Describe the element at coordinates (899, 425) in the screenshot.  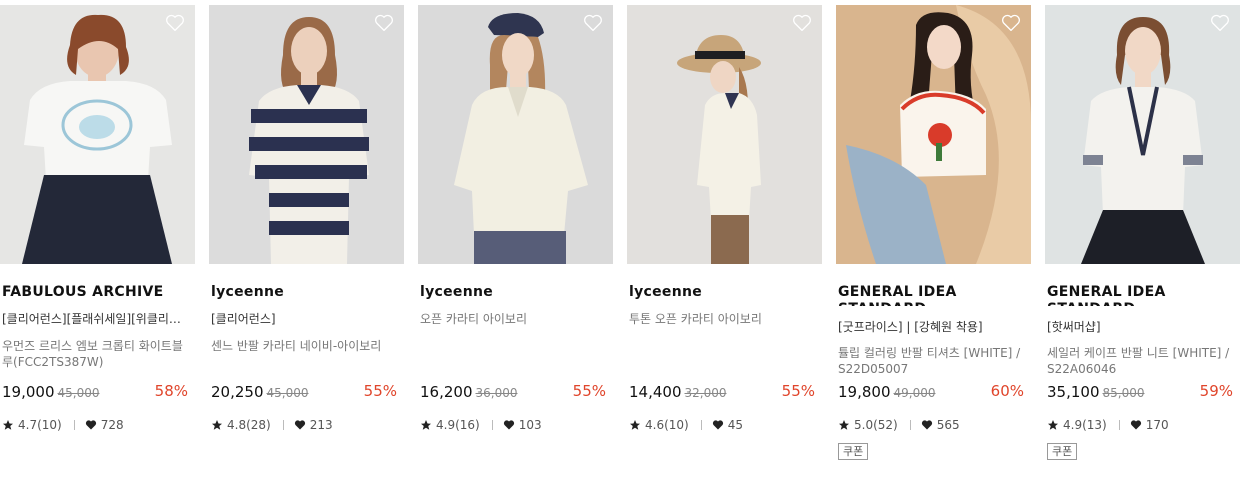
I see `product-stats: 5.0(52) 565` at that location.